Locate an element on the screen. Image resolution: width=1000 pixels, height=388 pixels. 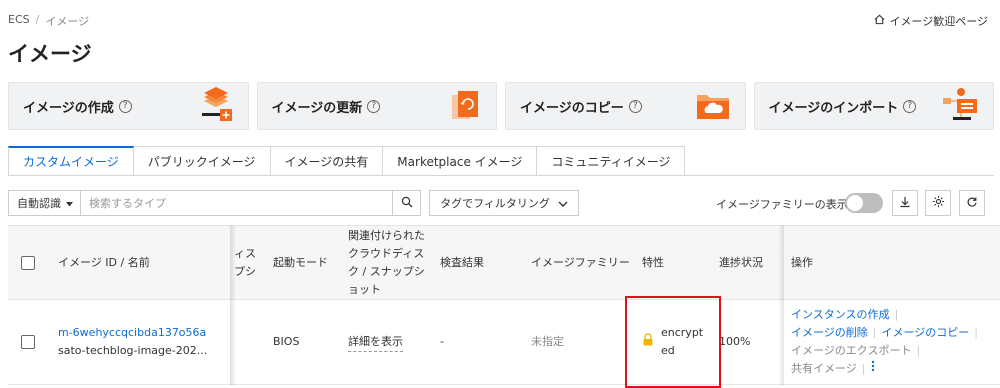
tab-community-image: コミュニティイメージ is located at coordinates (611, 161).